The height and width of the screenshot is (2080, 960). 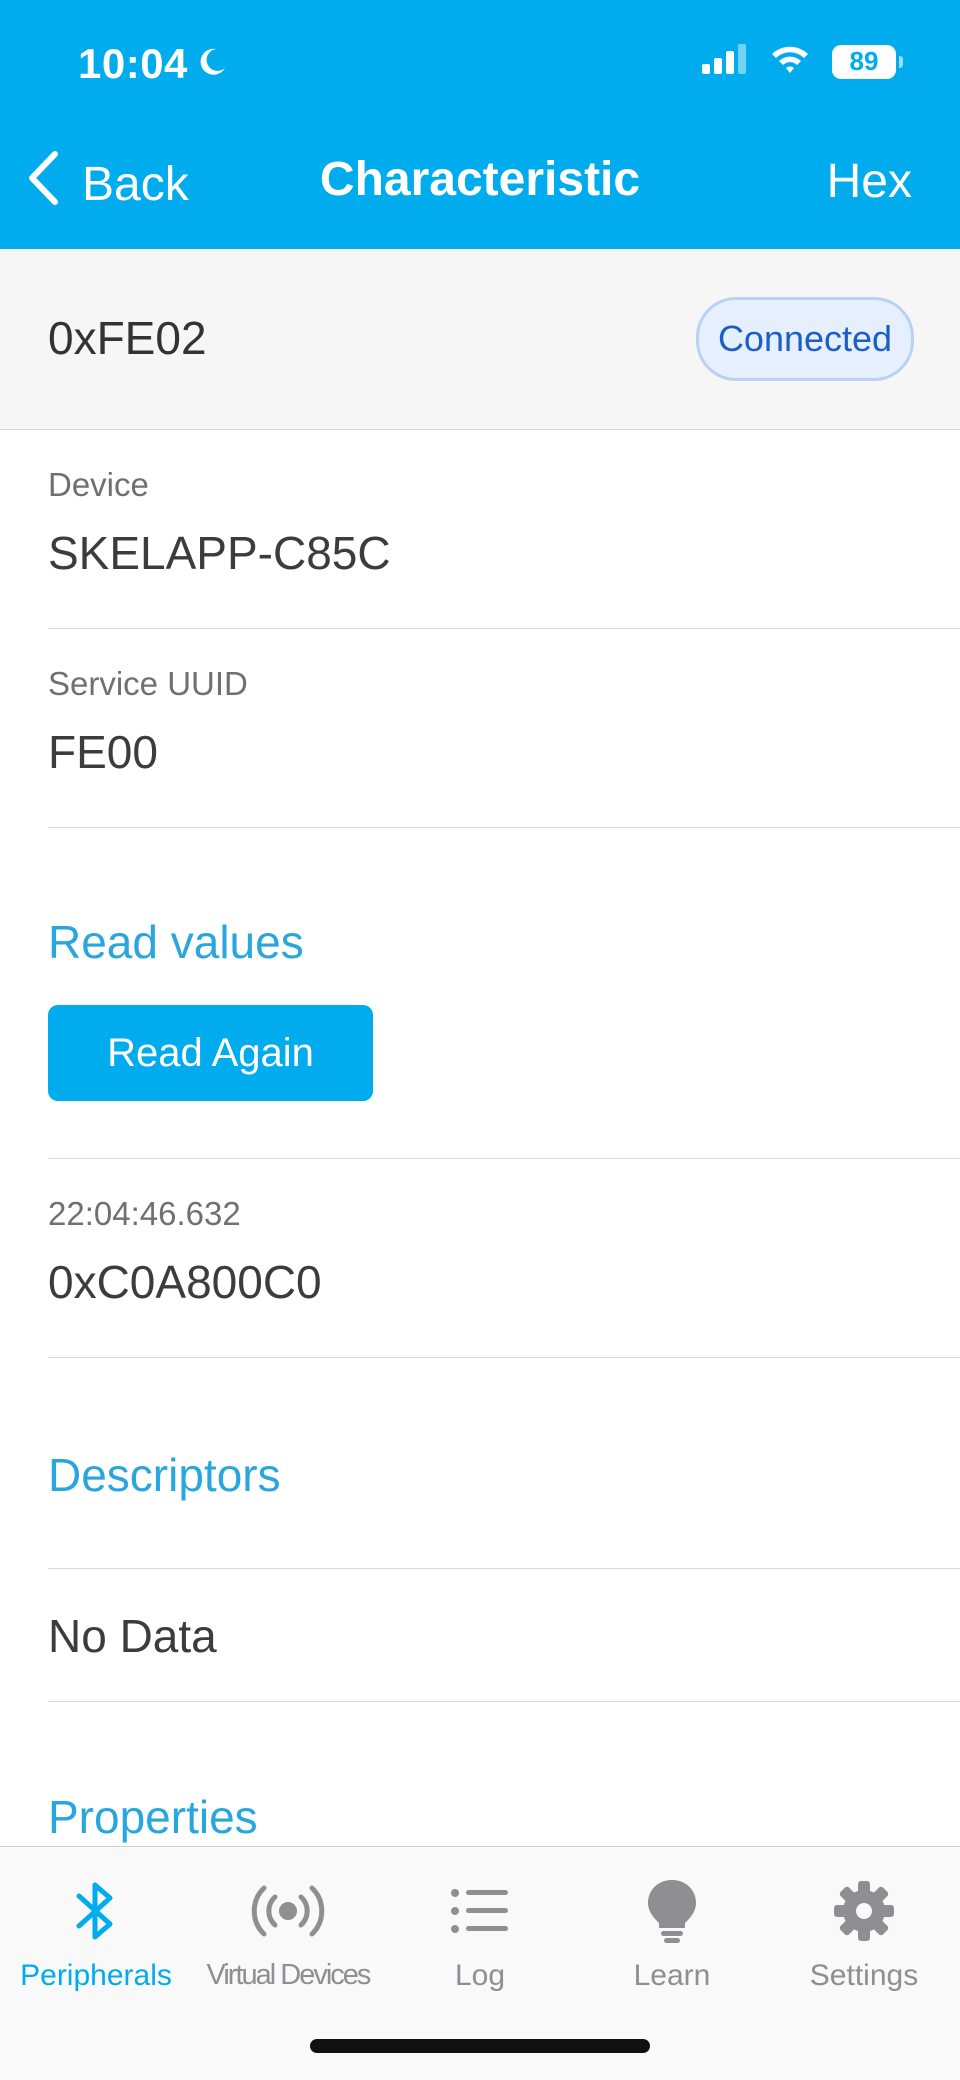 I want to click on tab-label: Peripherals, so click(x=96, y=1975).